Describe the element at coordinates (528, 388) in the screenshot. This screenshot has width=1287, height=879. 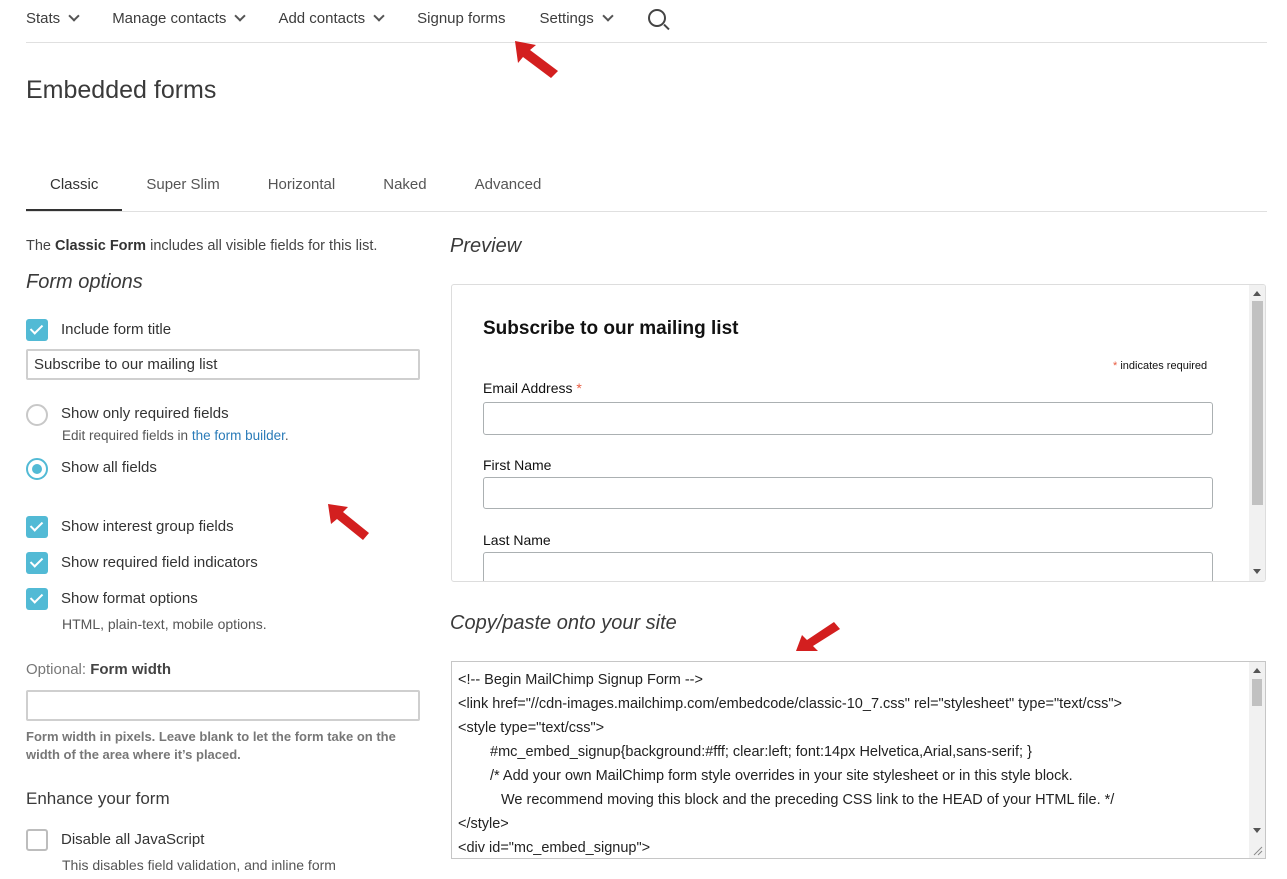
I see `email-label-text: Email Address` at that location.